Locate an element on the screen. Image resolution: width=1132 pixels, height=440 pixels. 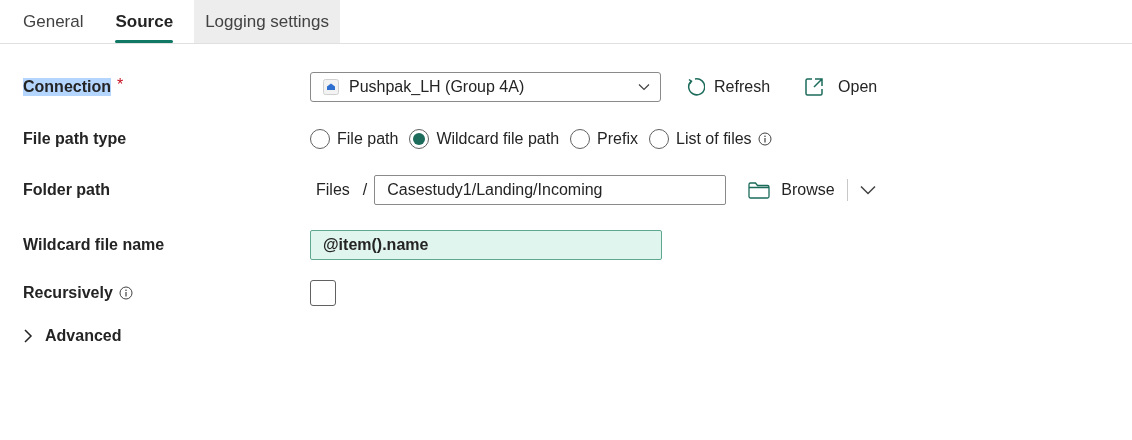
browse-button: Browse is located at coordinates (791, 190).